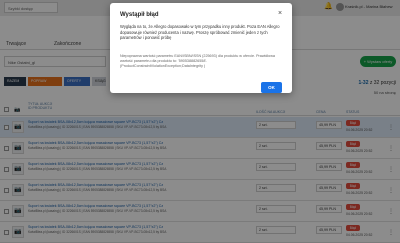  Describe the element at coordinates (139, 15) in the screenshot. I see `dialog-title: Wystąpił błąd` at that location.